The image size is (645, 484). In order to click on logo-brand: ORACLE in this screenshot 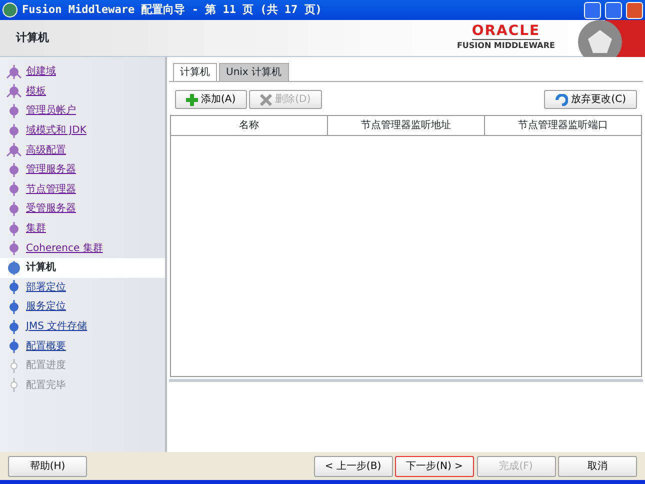, I will do `click(506, 32)`.